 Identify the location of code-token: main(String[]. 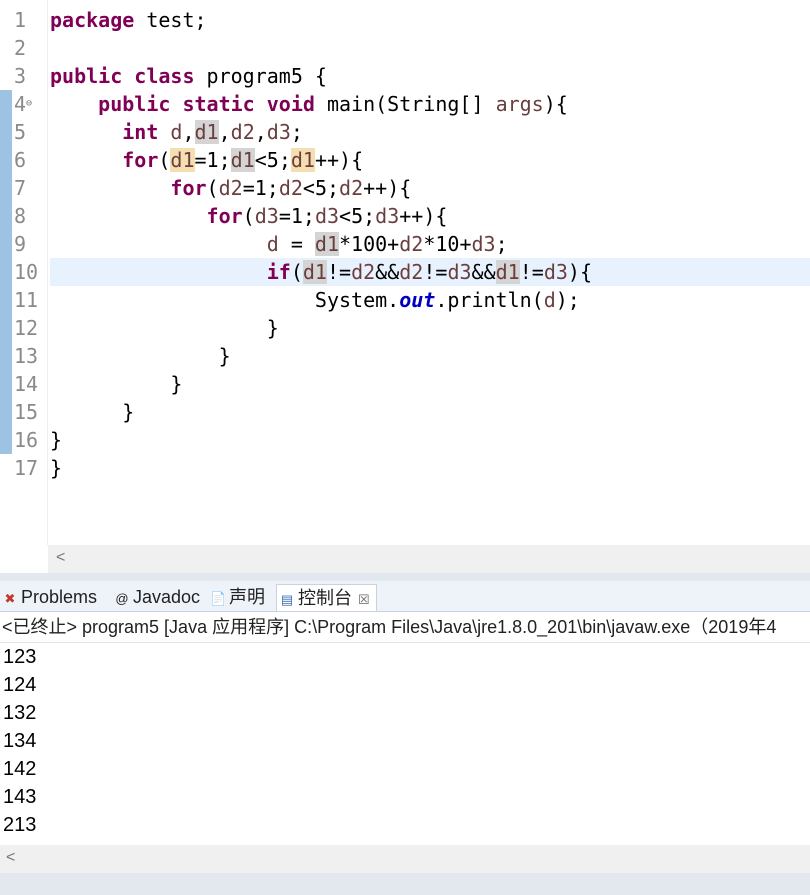
(405, 104).